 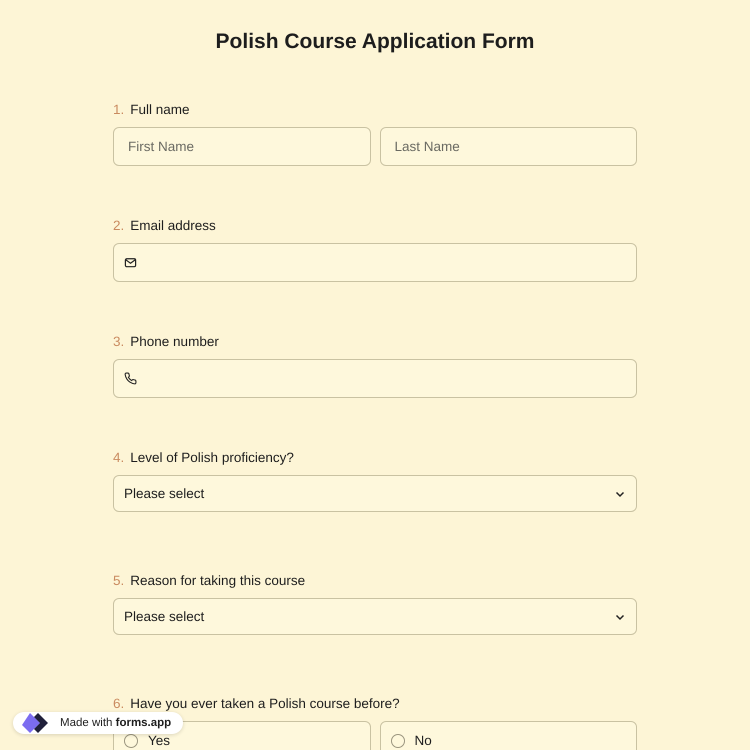 I want to click on question-number: 1., so click(x=118, y=109).